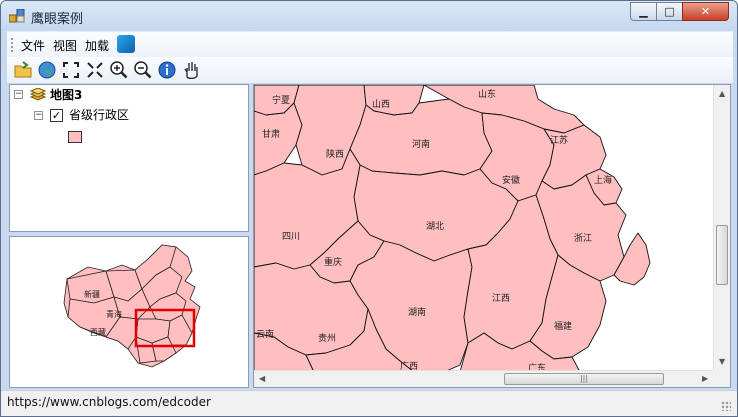  Describe the element at coordinates (381, 104) in the screenshot. I see `label-shanxi: 山西` at that location.